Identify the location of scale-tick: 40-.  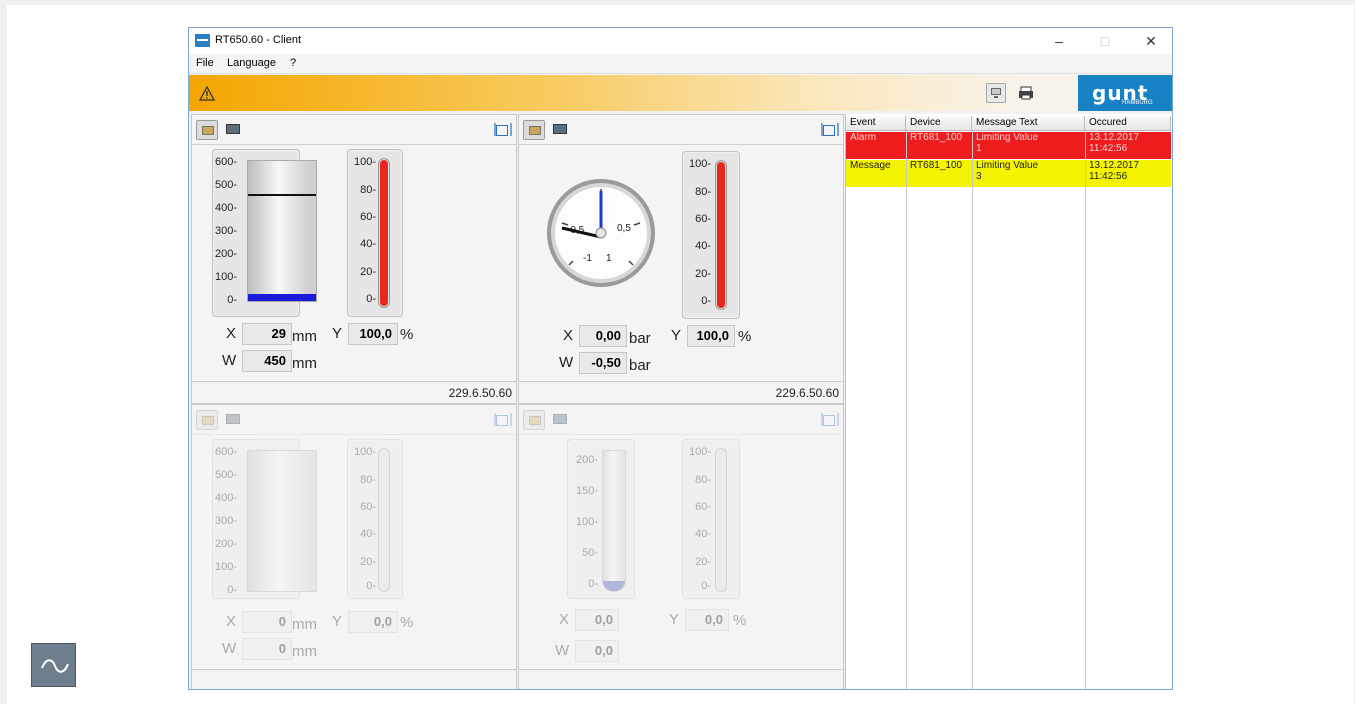
(368, 534).